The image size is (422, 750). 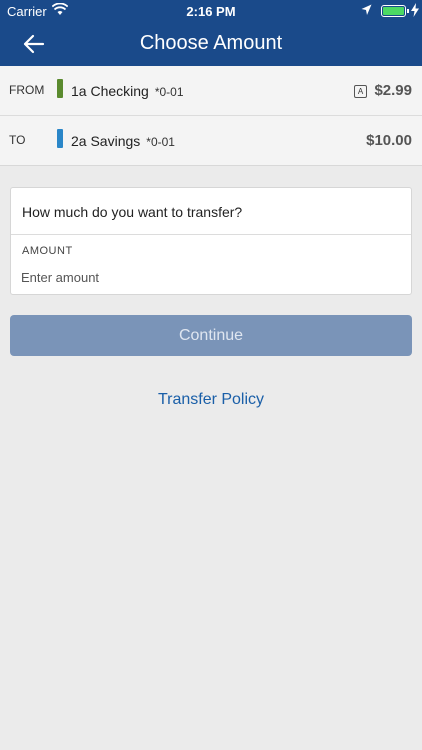 What do you see at coordinates (366, 9) in the screenshot?
I see `location-icon` at bounding box center [366, 9].